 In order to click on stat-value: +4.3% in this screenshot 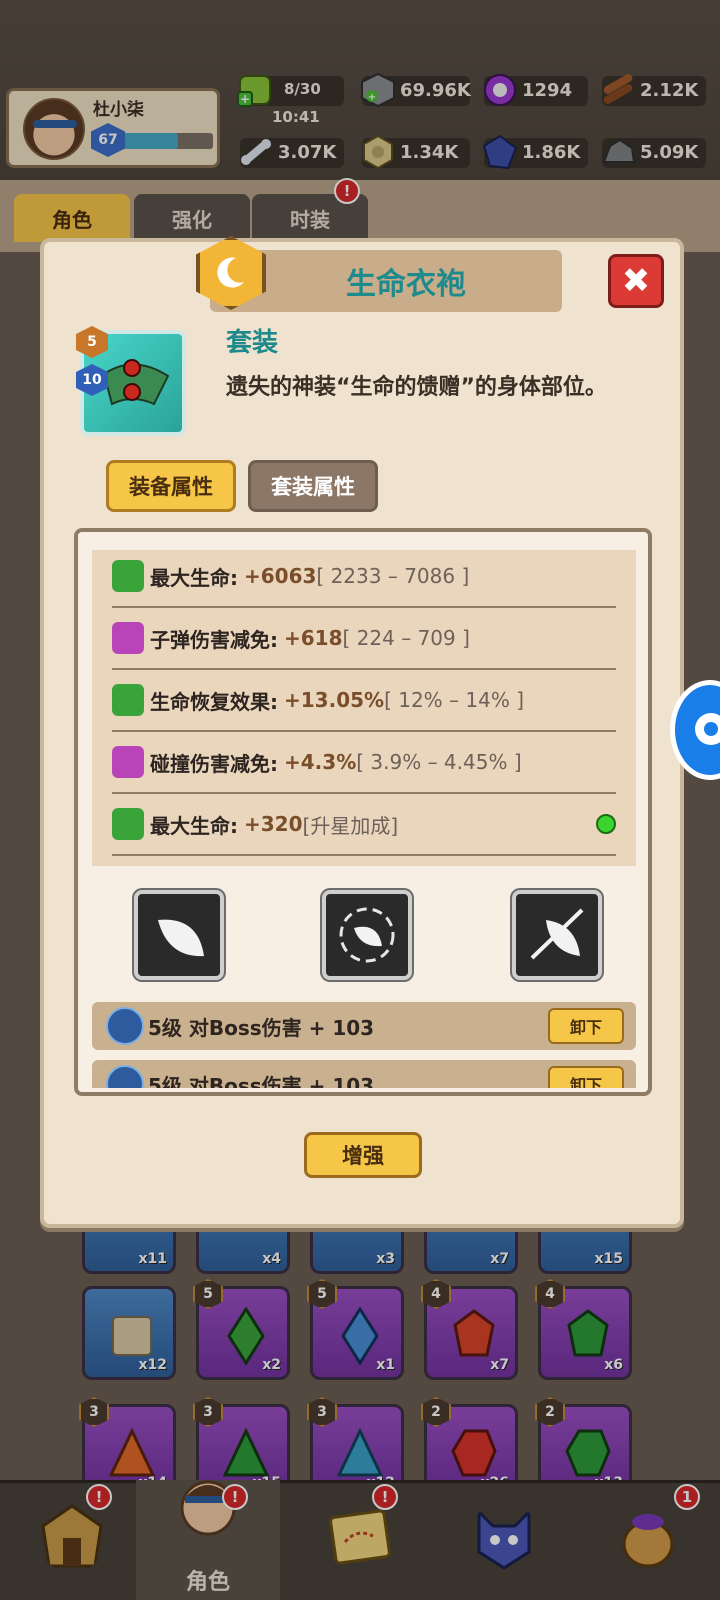, I will do `click(320, 762)`.